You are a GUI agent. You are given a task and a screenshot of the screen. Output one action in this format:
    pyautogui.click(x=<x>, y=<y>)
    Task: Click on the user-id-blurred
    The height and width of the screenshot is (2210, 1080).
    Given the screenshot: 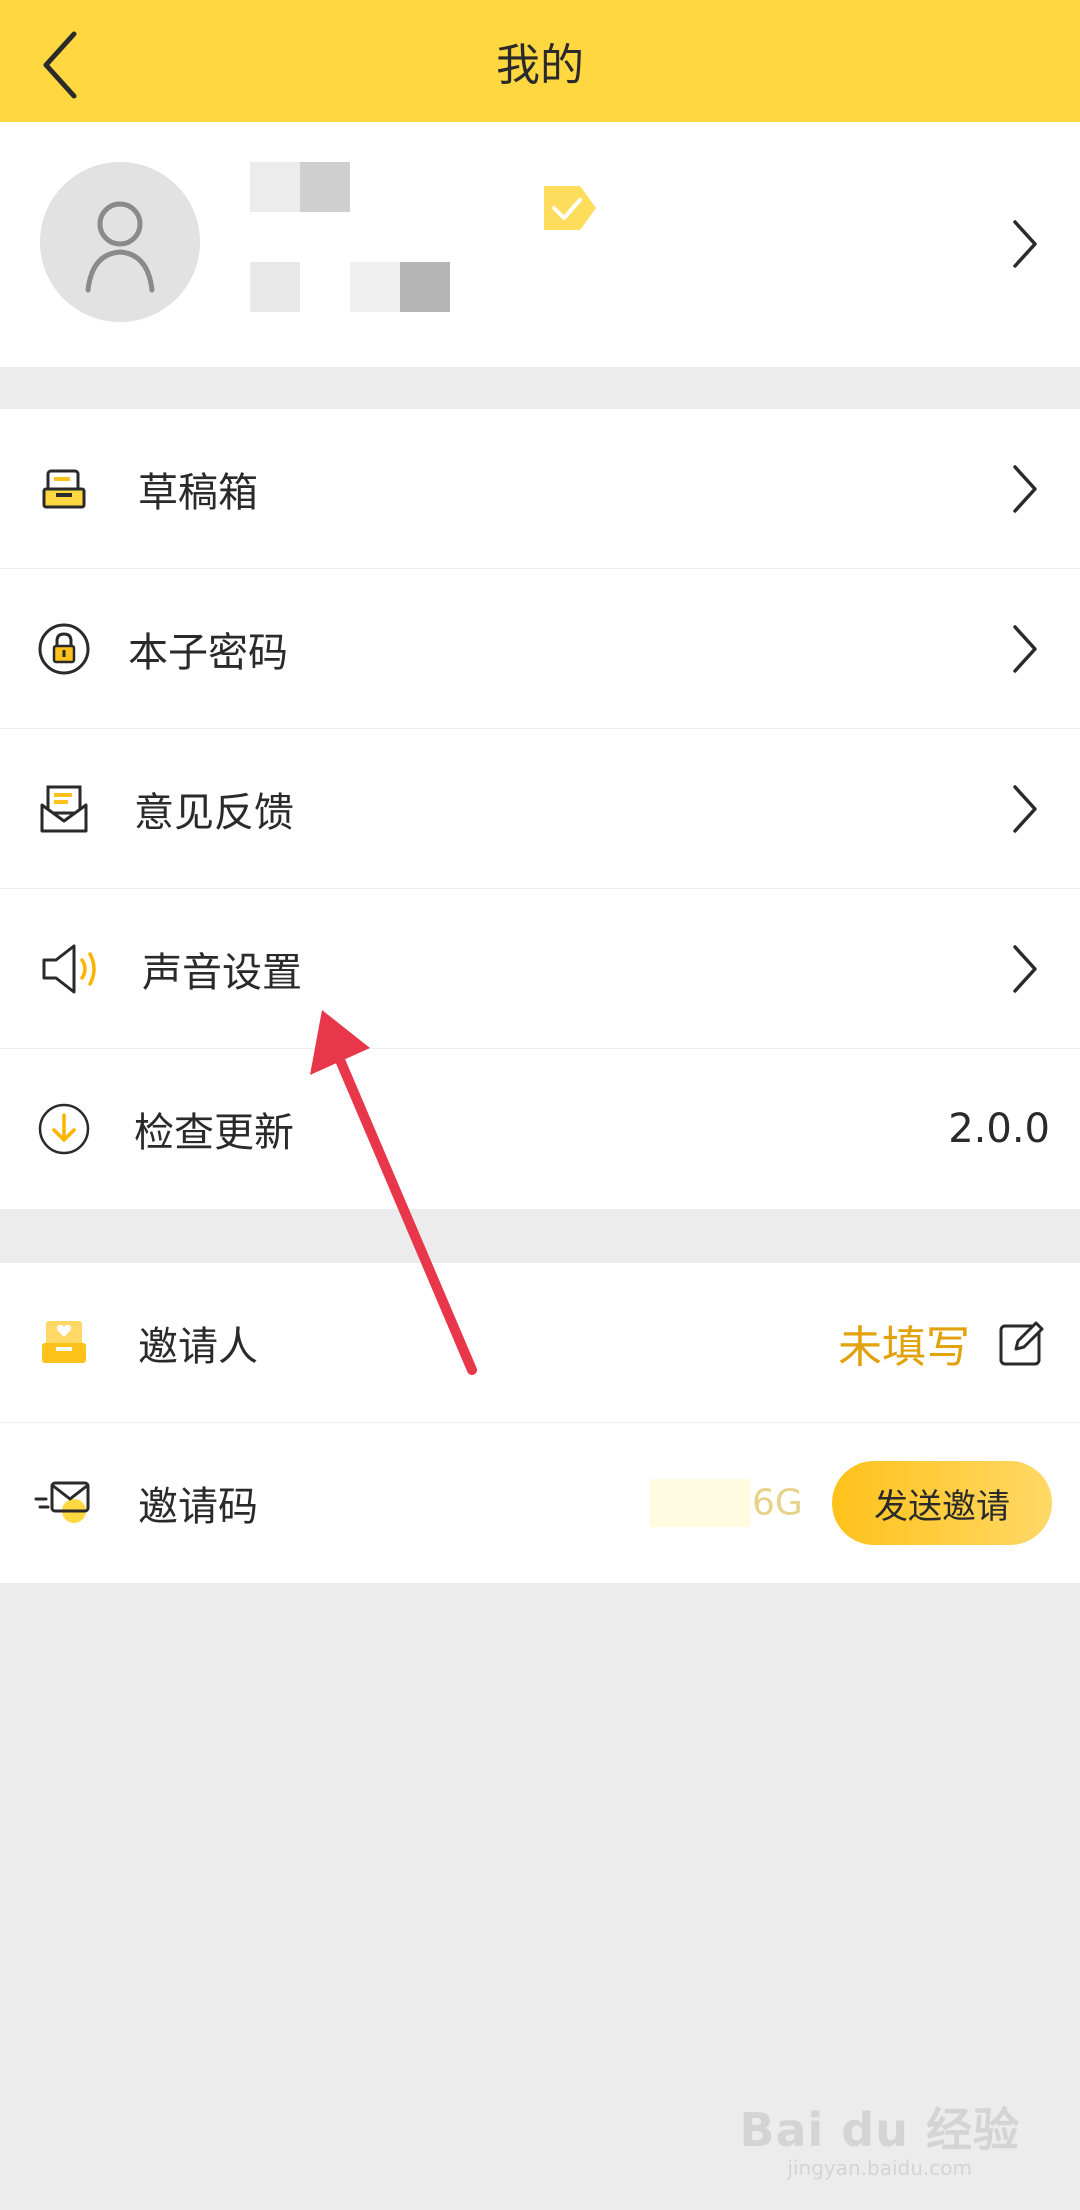 What is the action you would take?
    pyautogui.click(x=275, y=287)
    